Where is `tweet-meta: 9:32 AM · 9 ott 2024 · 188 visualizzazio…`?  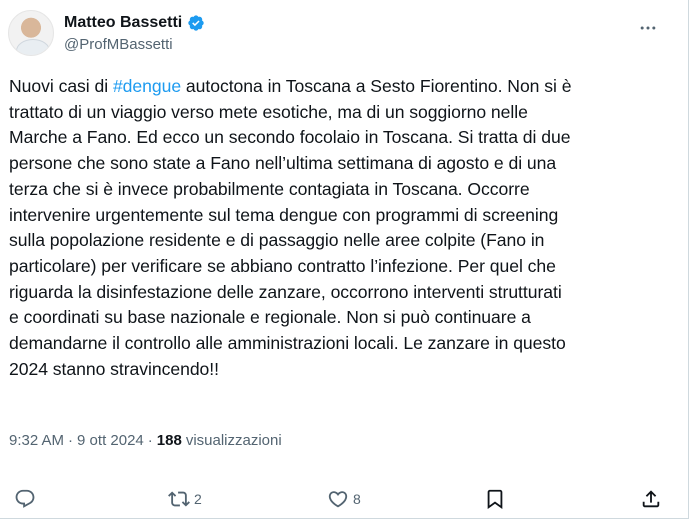
tweet-meta: 9:32 AM · 9 ott 2024 · 188 visualizzazio… is located at coordinates (145, 441).